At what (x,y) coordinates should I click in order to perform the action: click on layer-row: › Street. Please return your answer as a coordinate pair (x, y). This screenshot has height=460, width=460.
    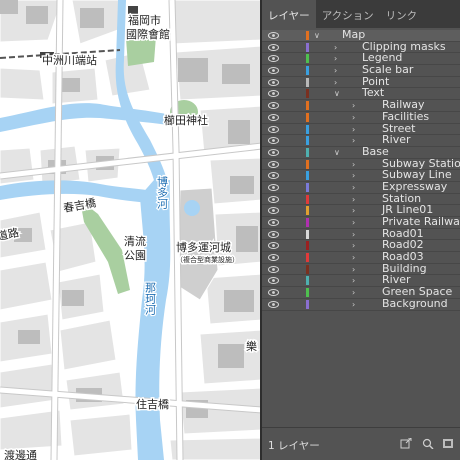
    Looking at the image, I should click on (361, 129).